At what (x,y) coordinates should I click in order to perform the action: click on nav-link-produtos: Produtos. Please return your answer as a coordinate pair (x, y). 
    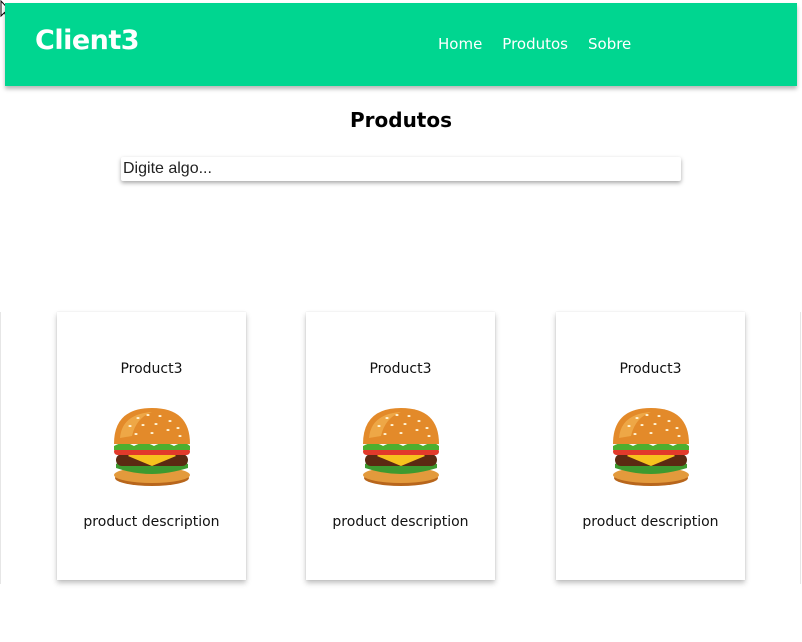
    Looking at the image, I should click on (535, 44).